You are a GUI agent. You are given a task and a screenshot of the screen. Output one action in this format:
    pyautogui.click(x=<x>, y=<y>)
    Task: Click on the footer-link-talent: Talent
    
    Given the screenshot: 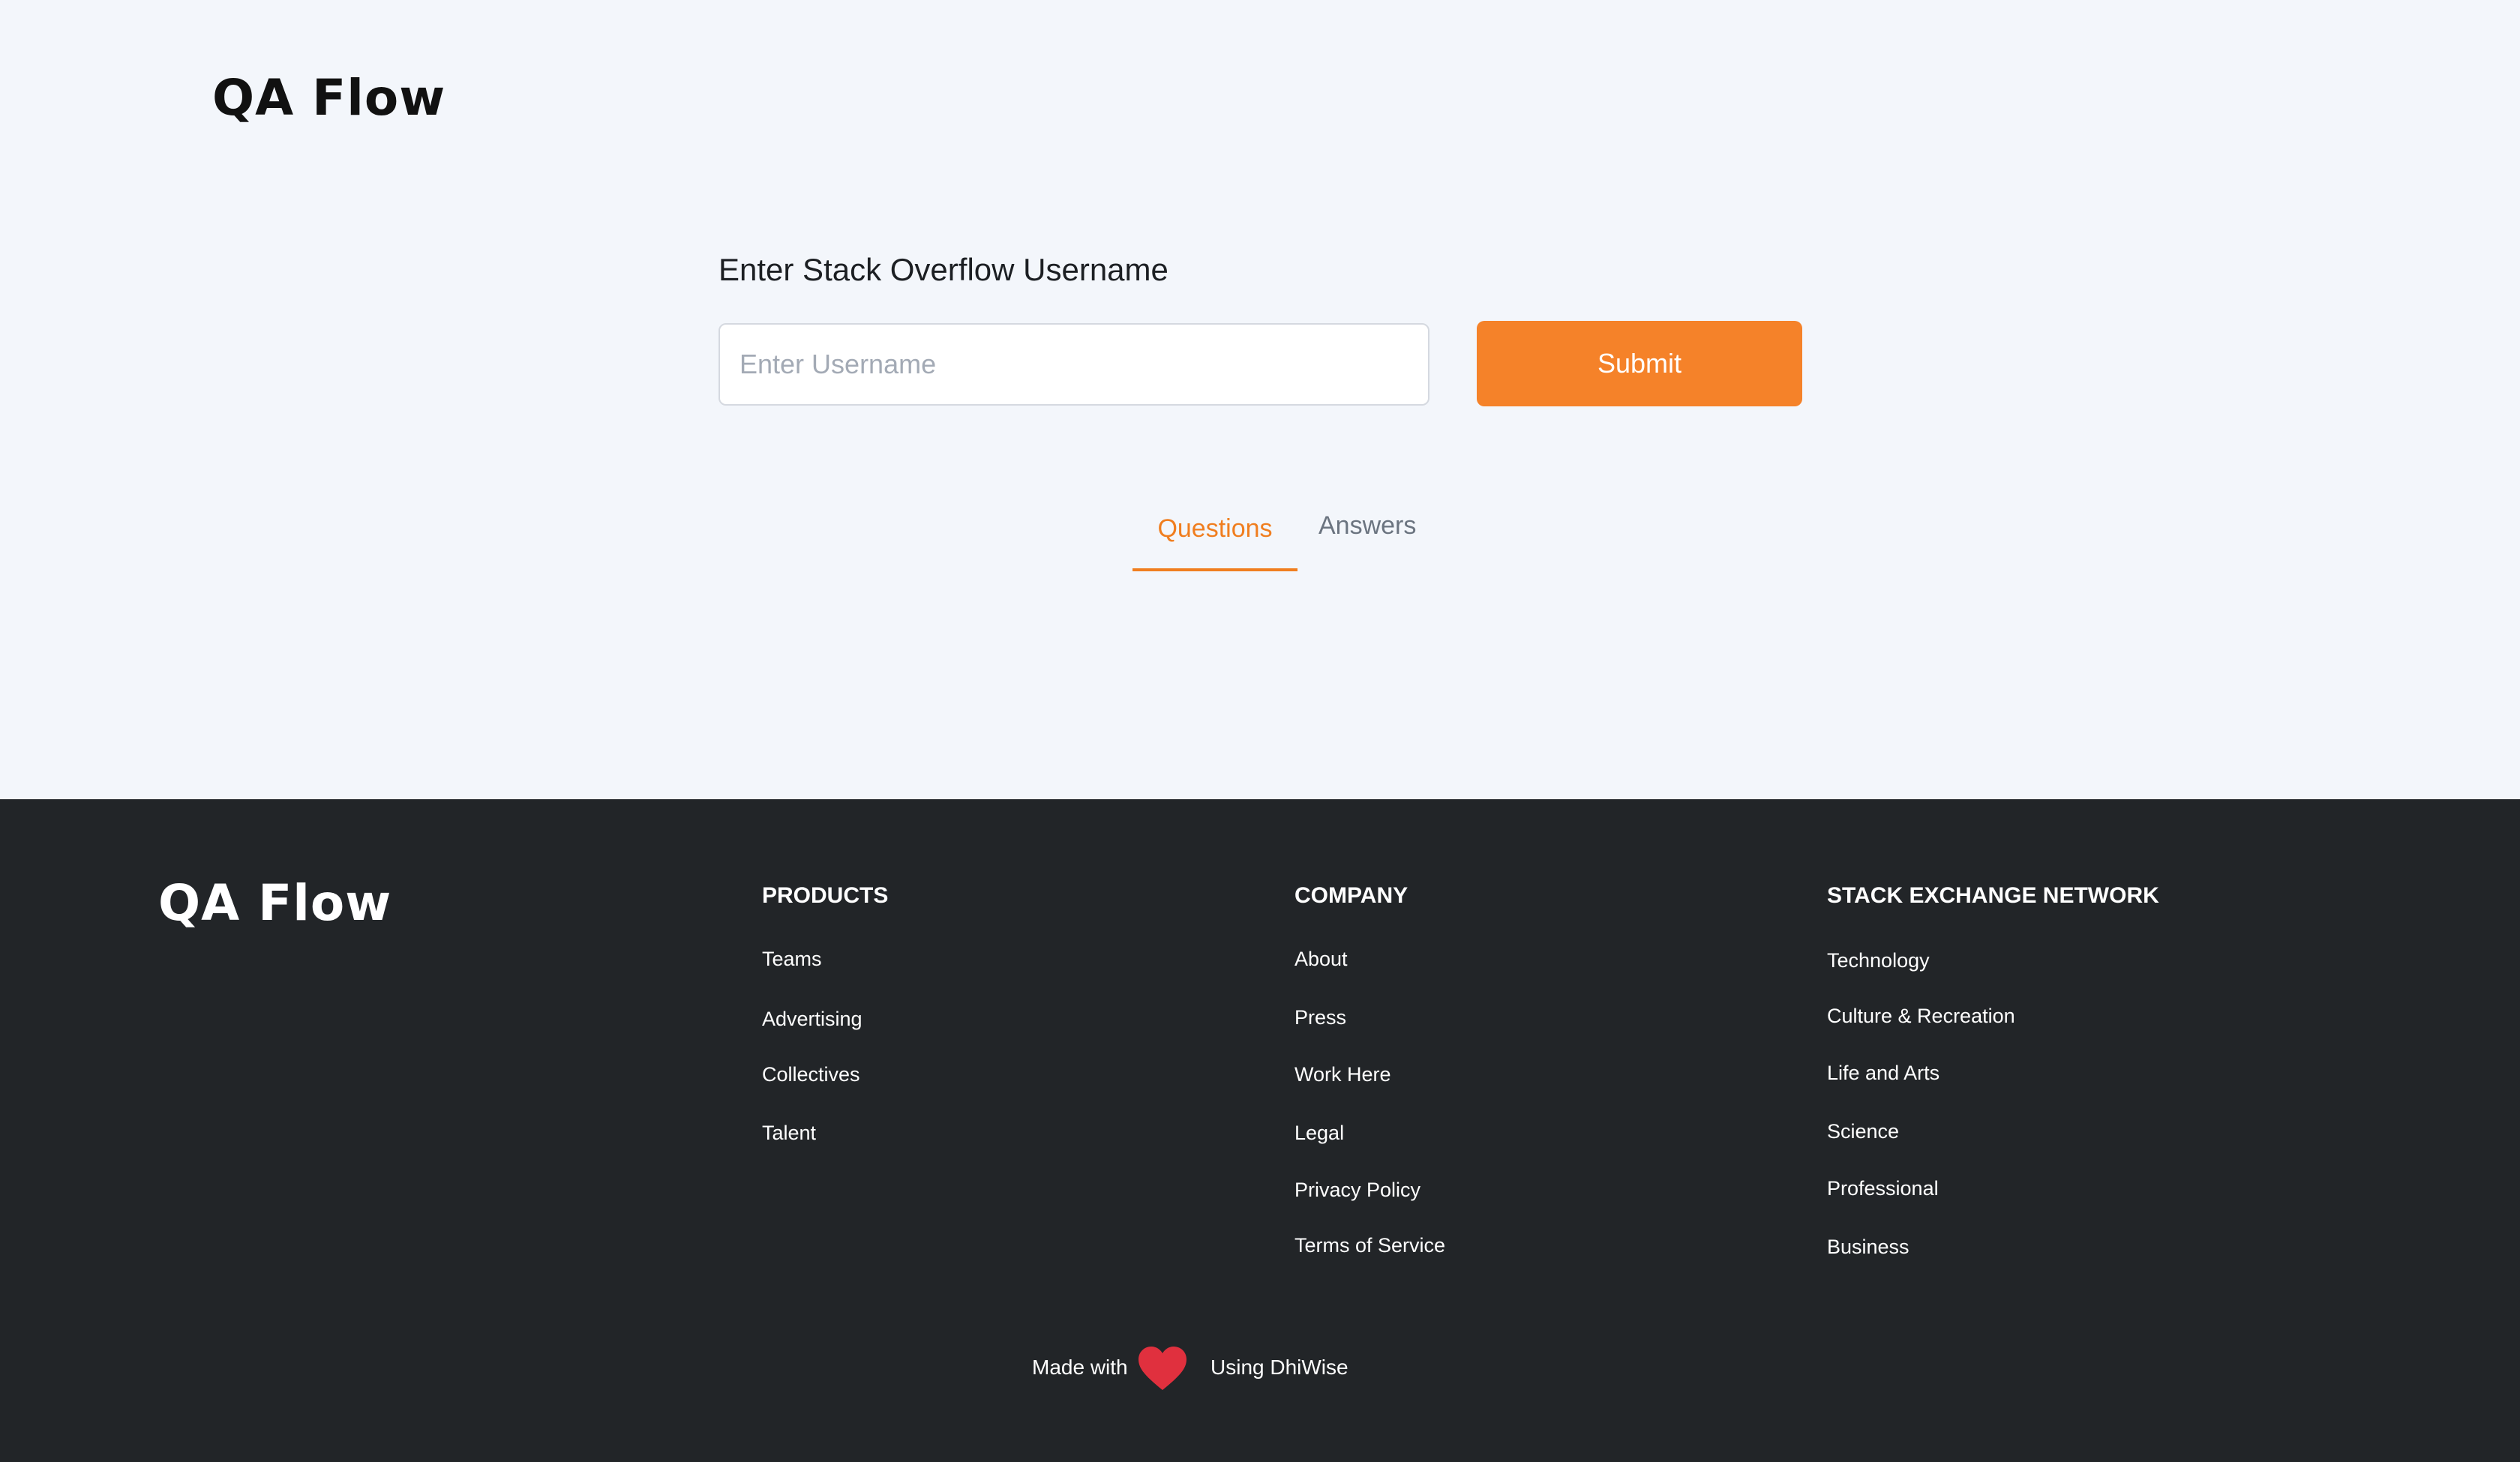 What is the action you would take?
    pyautogui.click(x=789, y=1133)
    